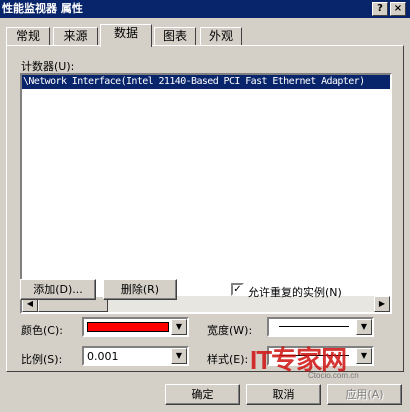 This screenshot has width=410, height=412. I want to click on line-width-sample, so click(314, 326).